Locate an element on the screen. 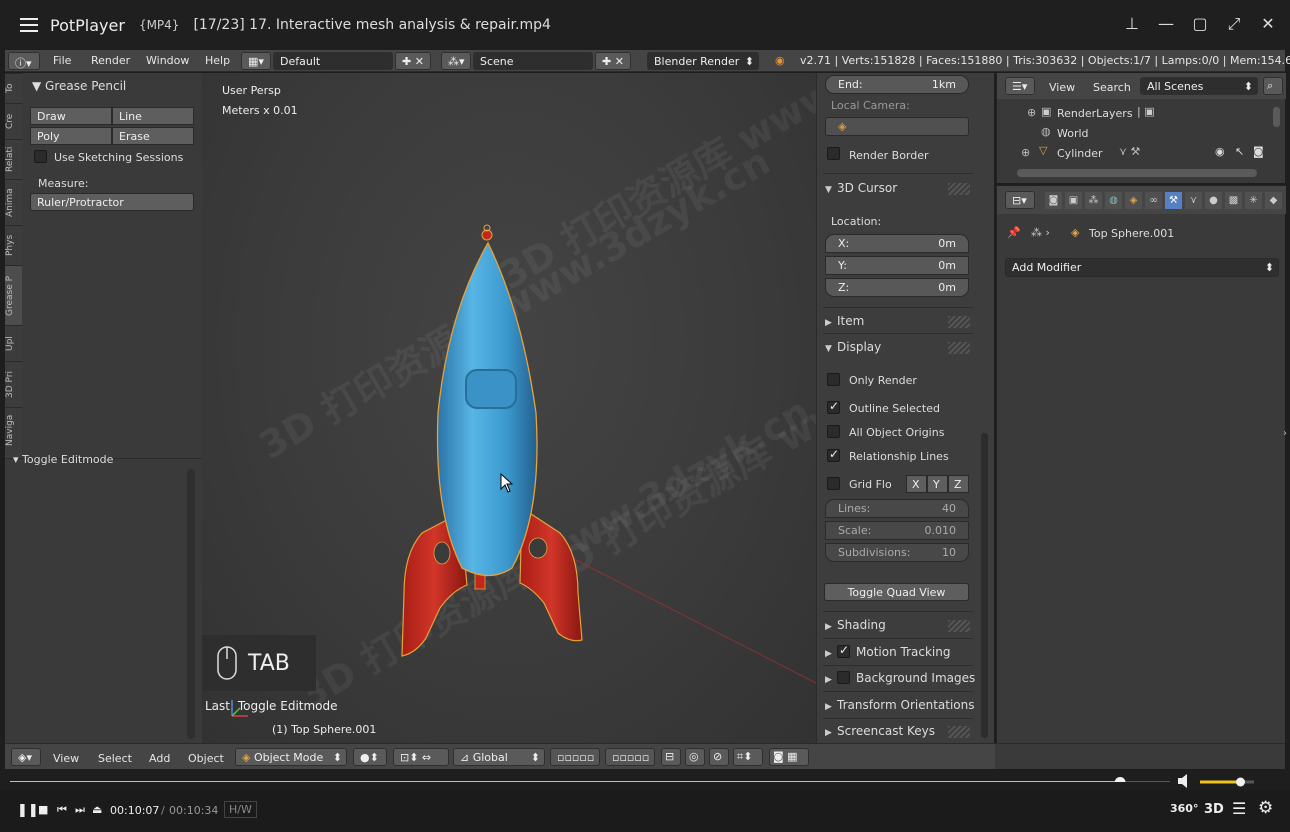 The width and height of the screenshot is (1290, 832). outliner-item-world: World is located at coordinates (1073, 133).